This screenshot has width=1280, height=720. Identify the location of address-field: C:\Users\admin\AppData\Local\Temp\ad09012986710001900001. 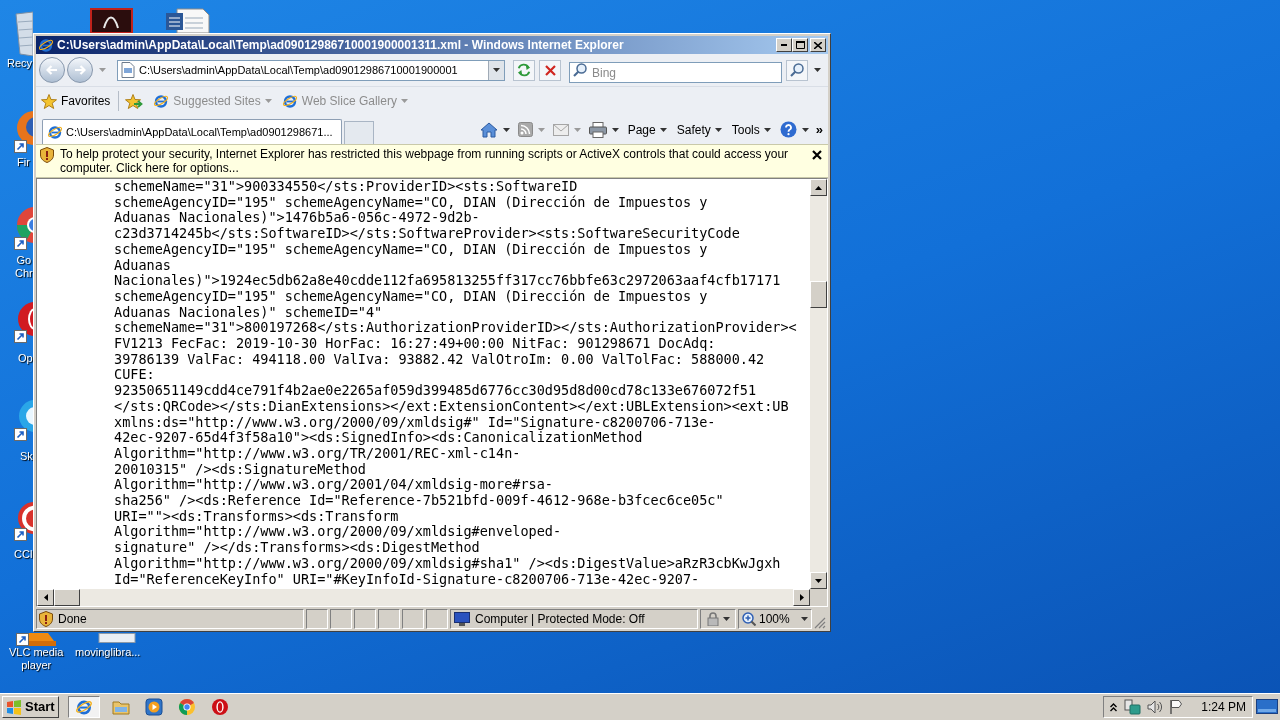
(311, 70).